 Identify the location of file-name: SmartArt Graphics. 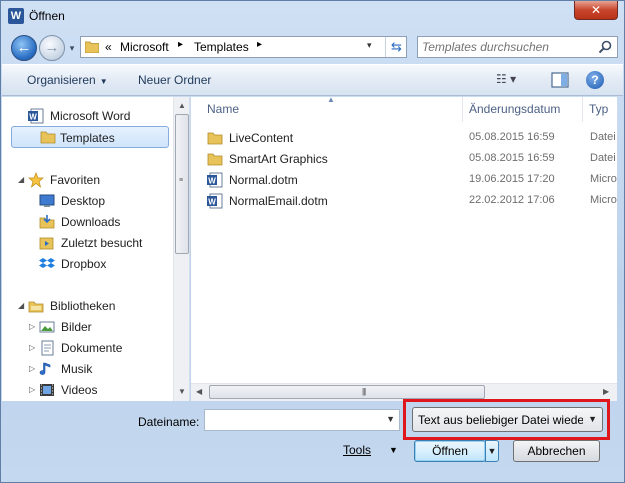
(278, 159).